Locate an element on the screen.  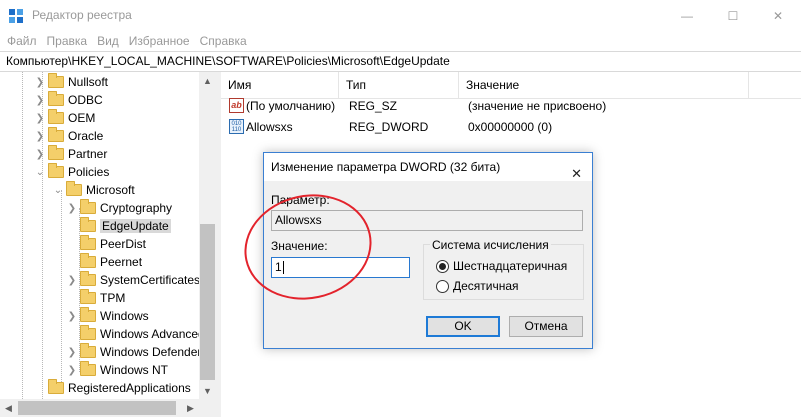
scroll-down-icon: ▼ is located at coordinates (207, 390).